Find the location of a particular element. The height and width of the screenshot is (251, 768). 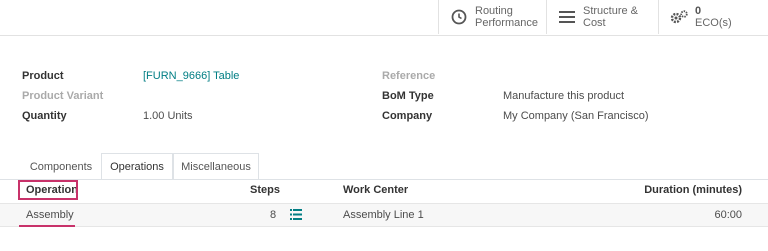

structure-label-2: Cost is located at coordinates (594, 23).